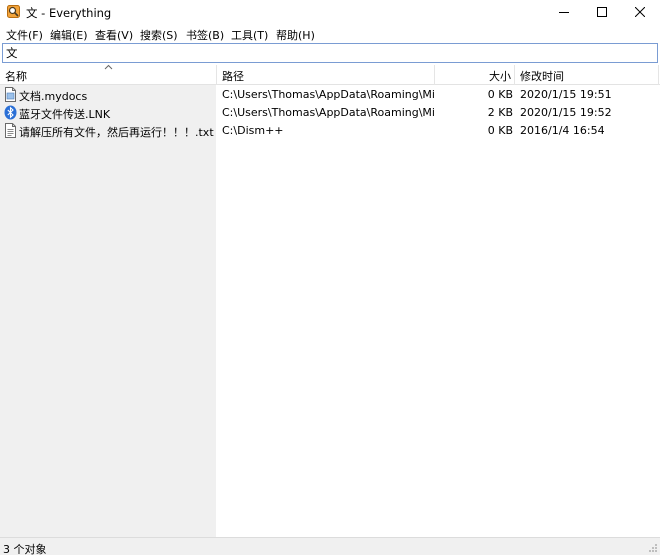  Describe the element at coordinates (249, 35) in the screenshot. I see `menu-tools: 工具(T)` at that location.